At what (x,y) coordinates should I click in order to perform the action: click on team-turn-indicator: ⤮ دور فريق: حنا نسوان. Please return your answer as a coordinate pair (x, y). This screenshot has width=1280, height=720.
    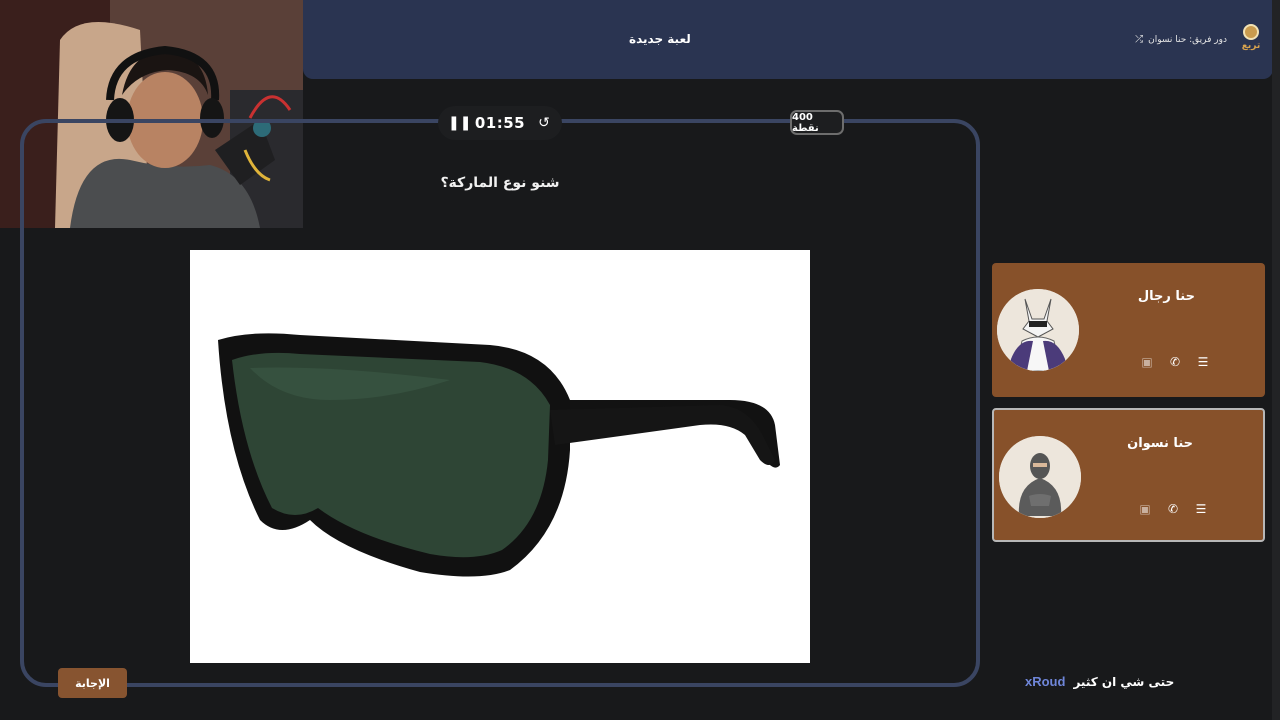
    Looking at the image, I should click on (1181, 39).